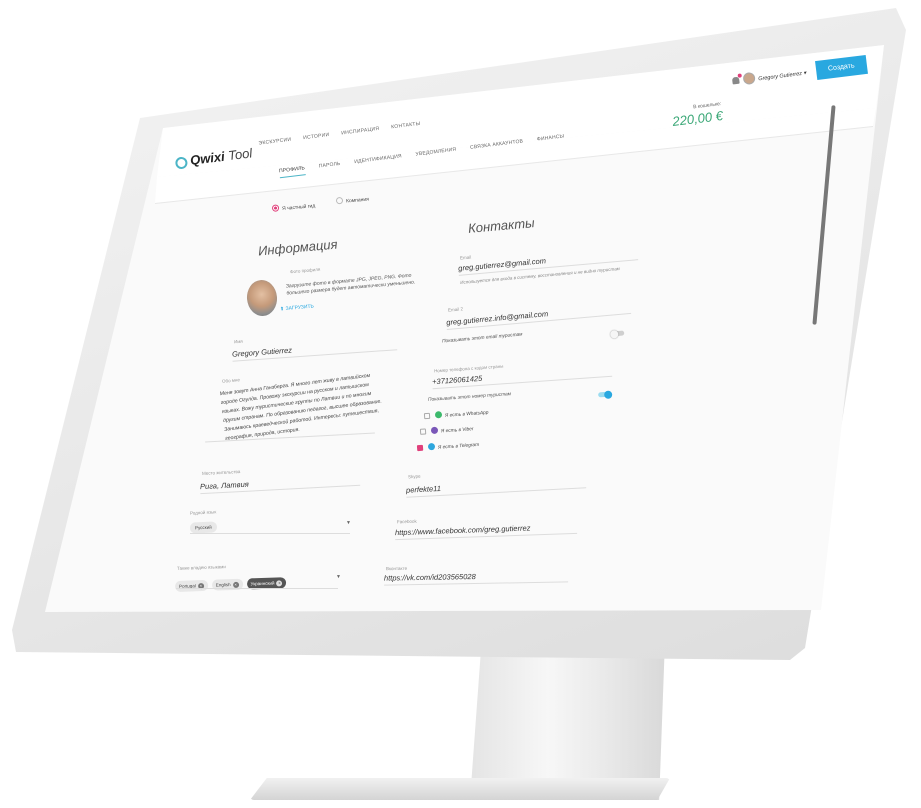  What do you see at coordinates (420, 448) in the screenshot?
I see `checkbox-checked-icon` at bounding box center [420, 448].